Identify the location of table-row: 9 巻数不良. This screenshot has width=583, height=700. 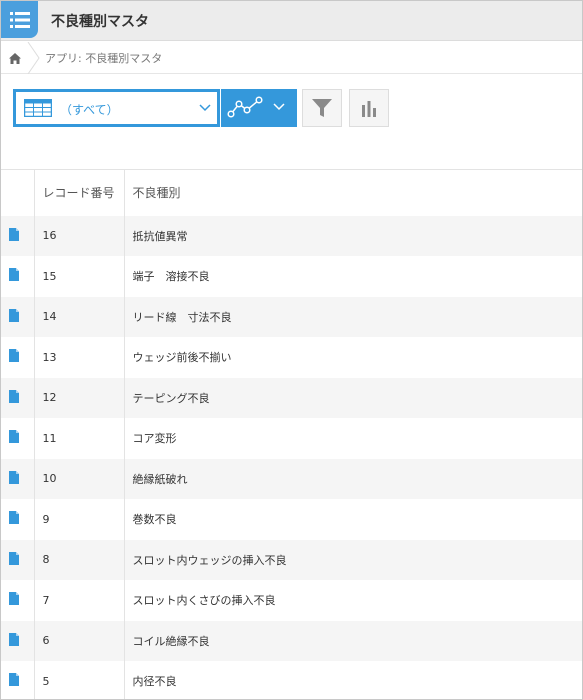
(291, 519).